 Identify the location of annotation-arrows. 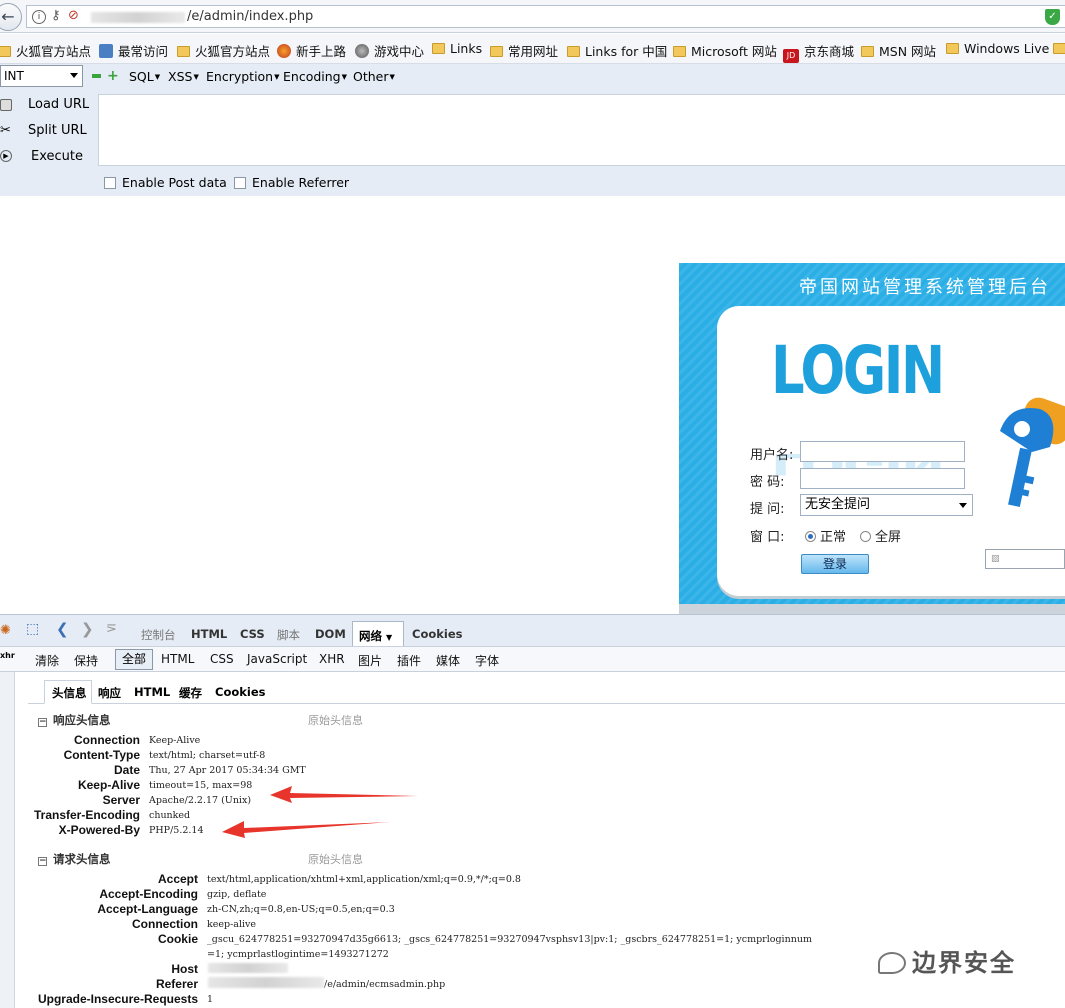
(320, 812).